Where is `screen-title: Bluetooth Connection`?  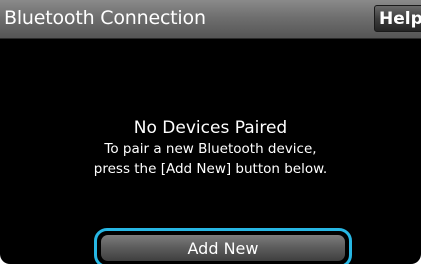
screen-title: Bluetooth Connection is located at coordinates (105, 18).